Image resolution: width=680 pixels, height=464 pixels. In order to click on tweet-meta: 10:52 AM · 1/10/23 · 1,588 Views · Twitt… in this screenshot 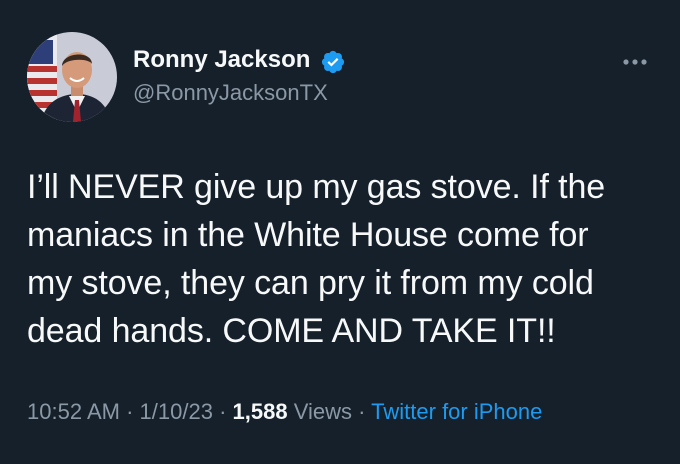, I will do `click(284, 412)`.